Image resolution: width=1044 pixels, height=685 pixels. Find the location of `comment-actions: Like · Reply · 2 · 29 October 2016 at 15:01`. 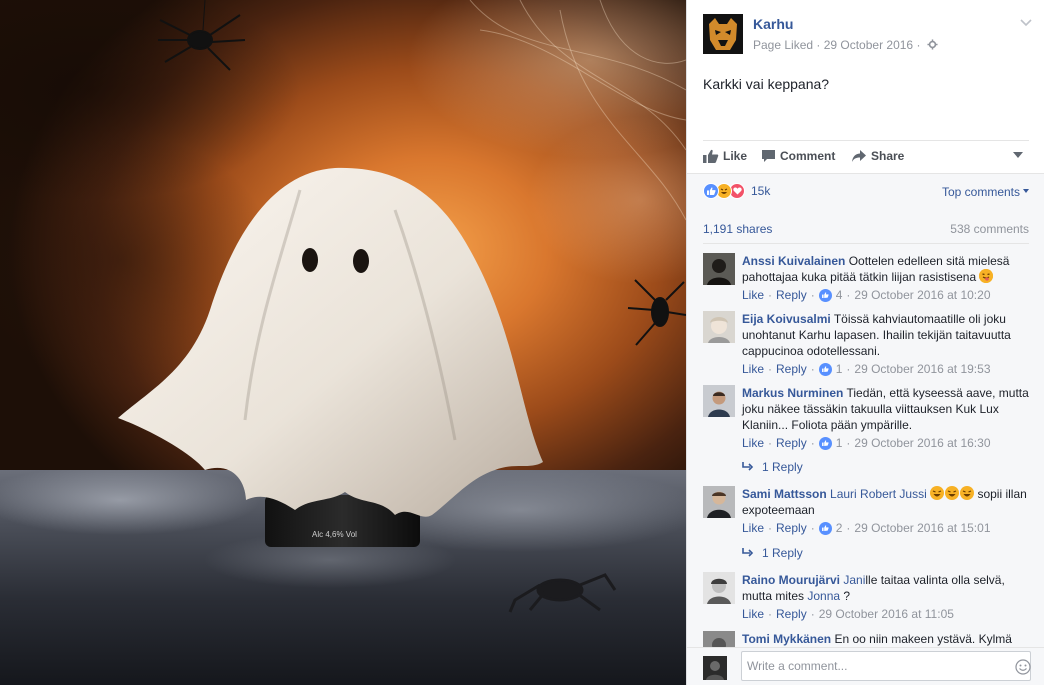

comment-actions: Like · Reply · 2 · 29 October 2016 at 15:01 is located at coordinates (866, 528).